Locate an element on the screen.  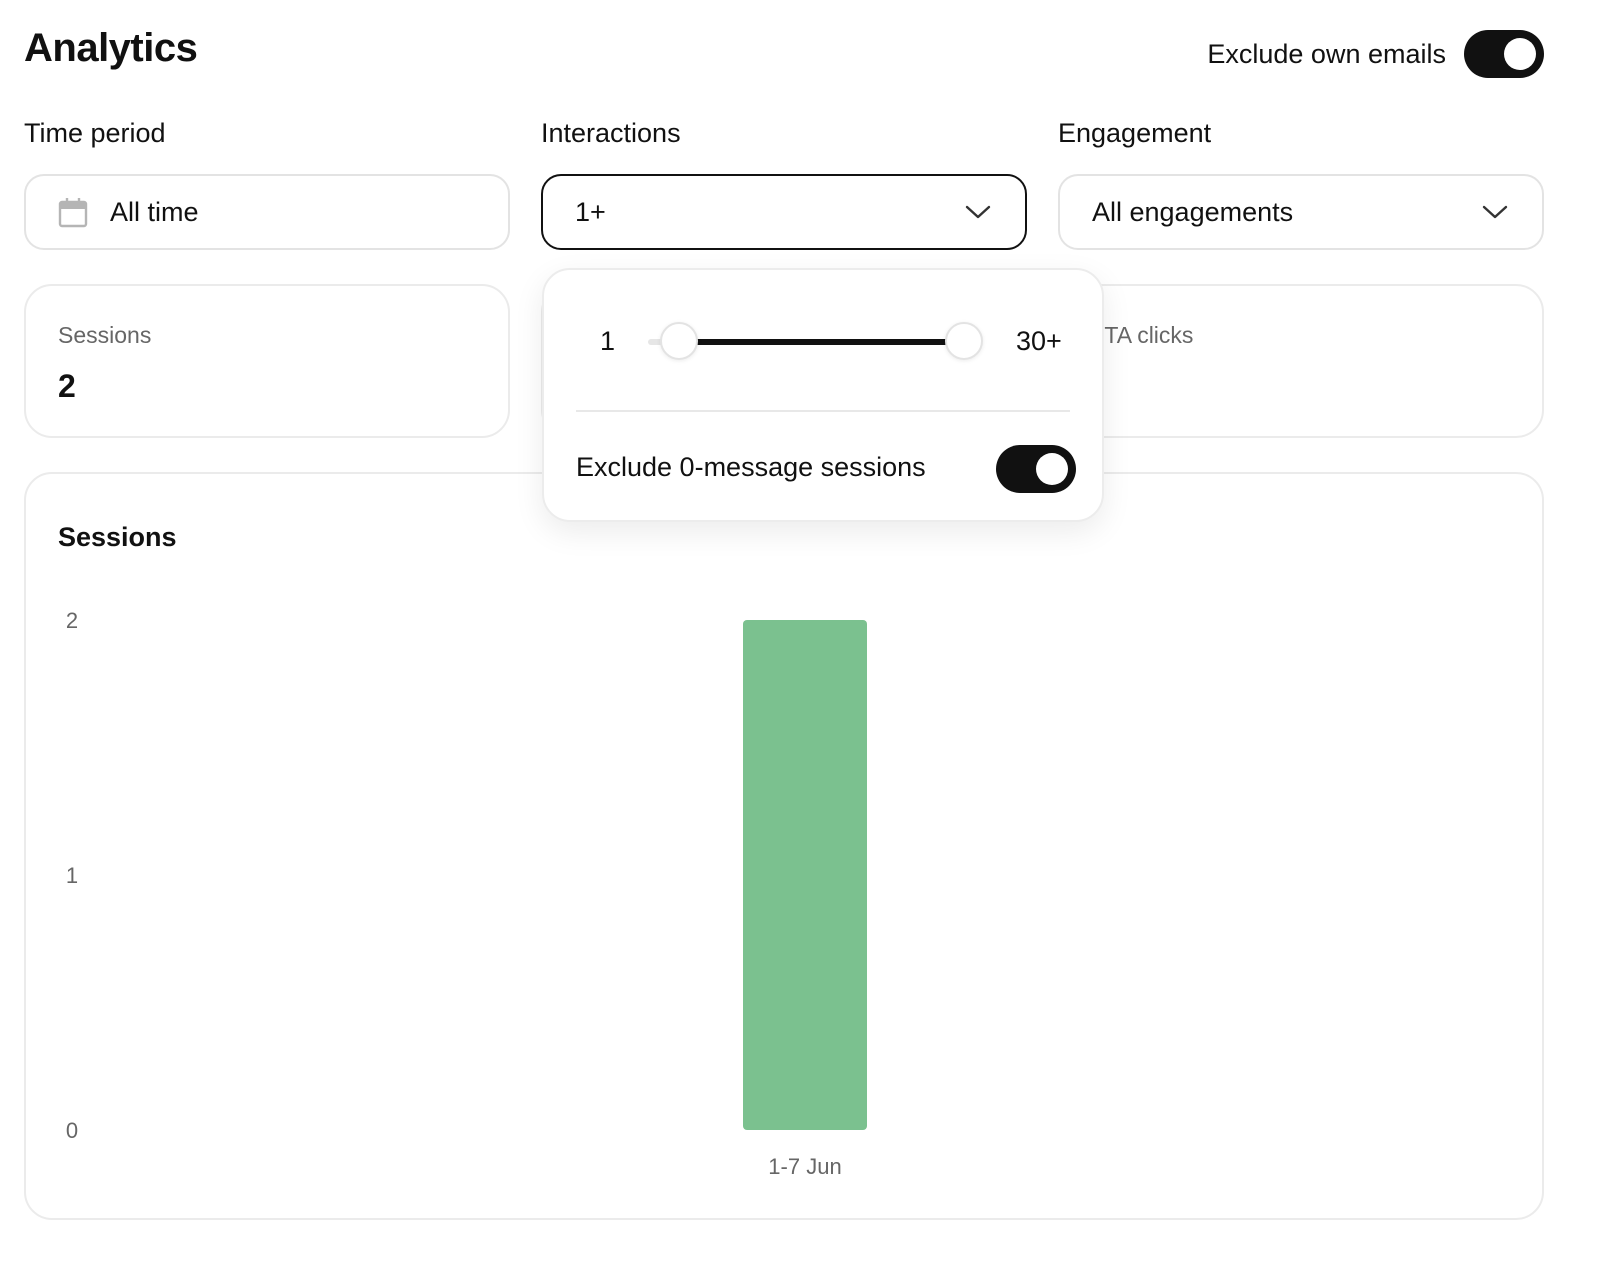
exclude-own-emails-toggle is located at coordinates (1504, 54).